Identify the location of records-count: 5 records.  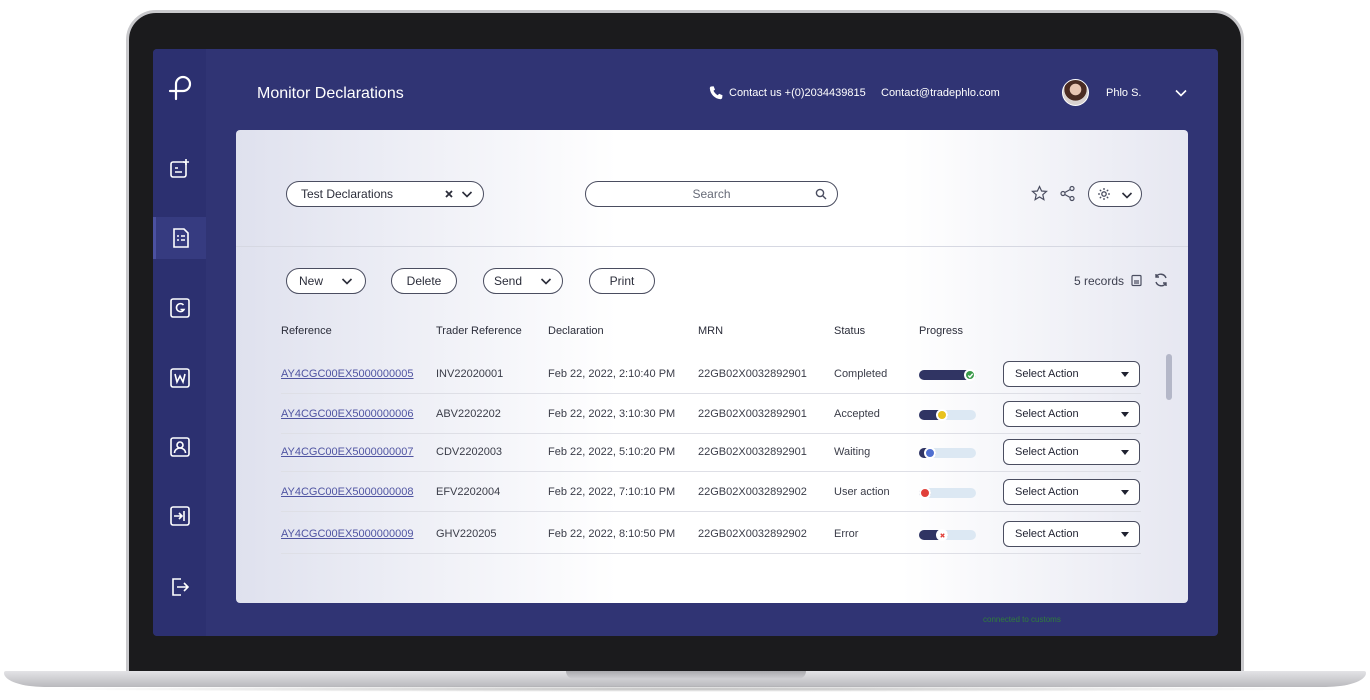
(1099, 281).